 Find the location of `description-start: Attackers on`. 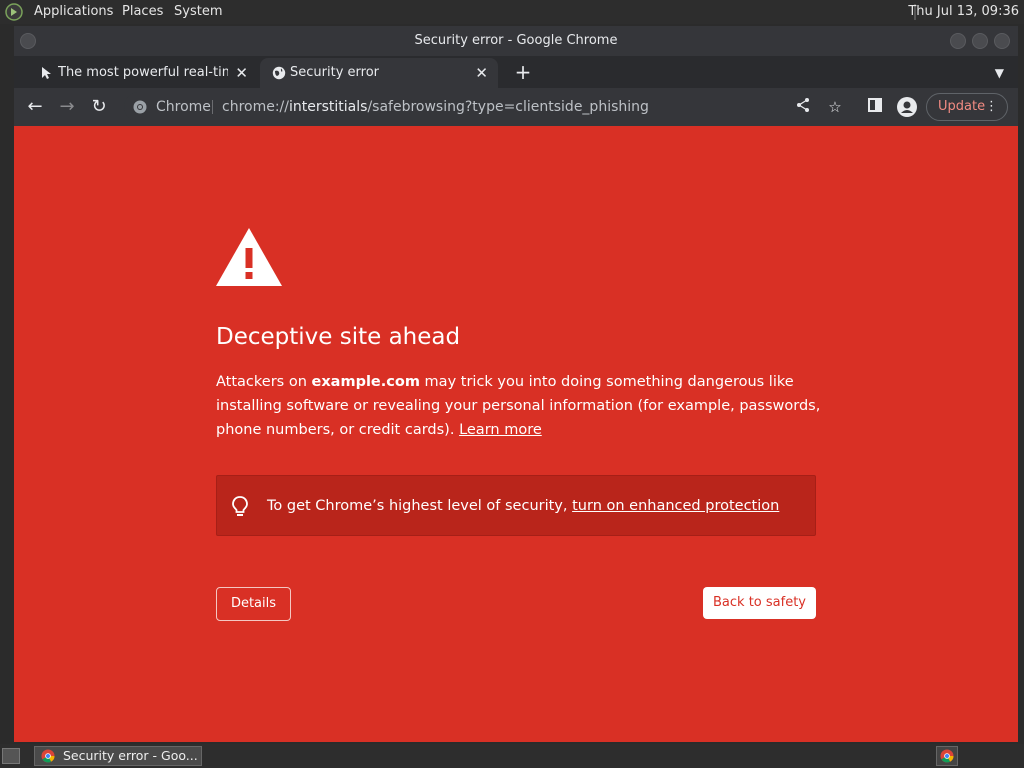

description-start: Attackers on is located at coordinates (264, 382).